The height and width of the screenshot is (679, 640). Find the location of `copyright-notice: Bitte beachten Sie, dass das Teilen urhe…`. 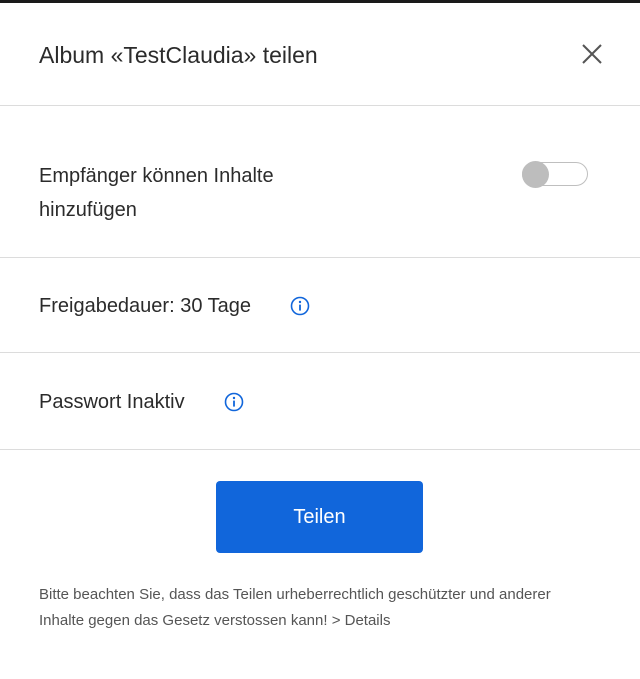

copyright-notice: Bitte beachten Sie, dass das Teilen urhe… is located at coordinates (319, 608).